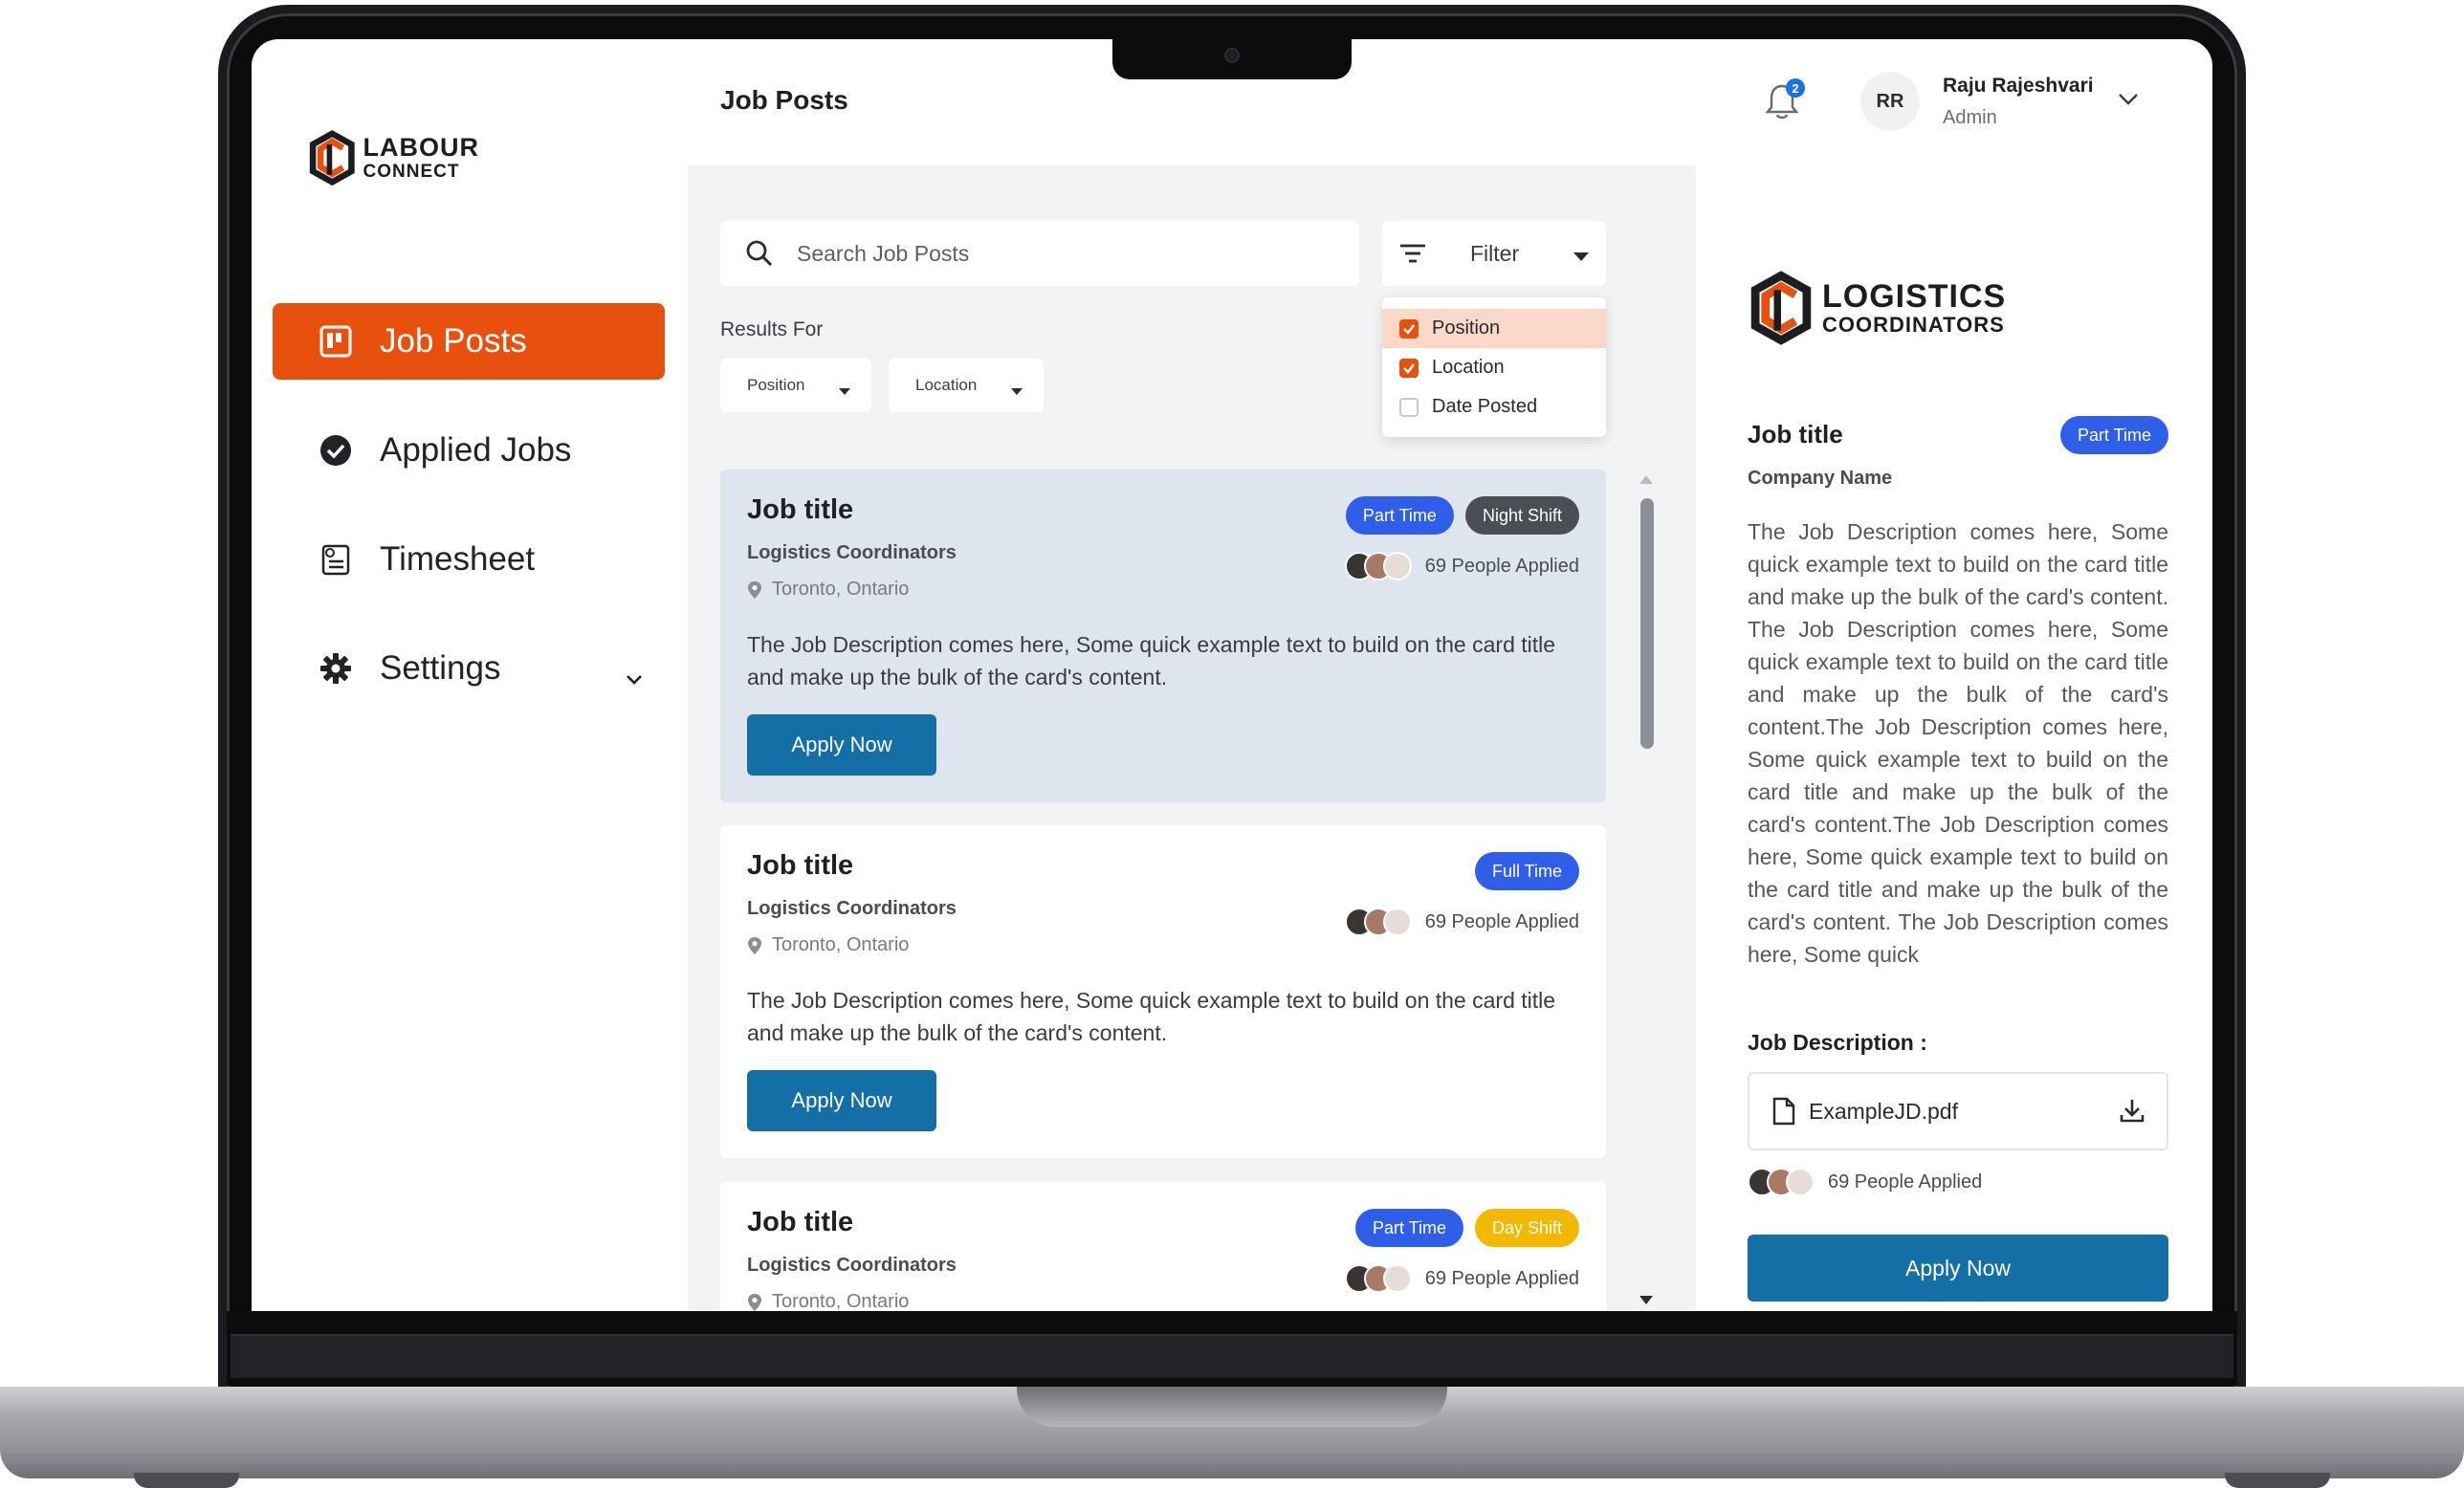 This screenshot has width=2464, height=1488. What do you see at coordinates (336, 559) in the screenshot?
I see `timesheet-icon` at bounding box center [336, 559].